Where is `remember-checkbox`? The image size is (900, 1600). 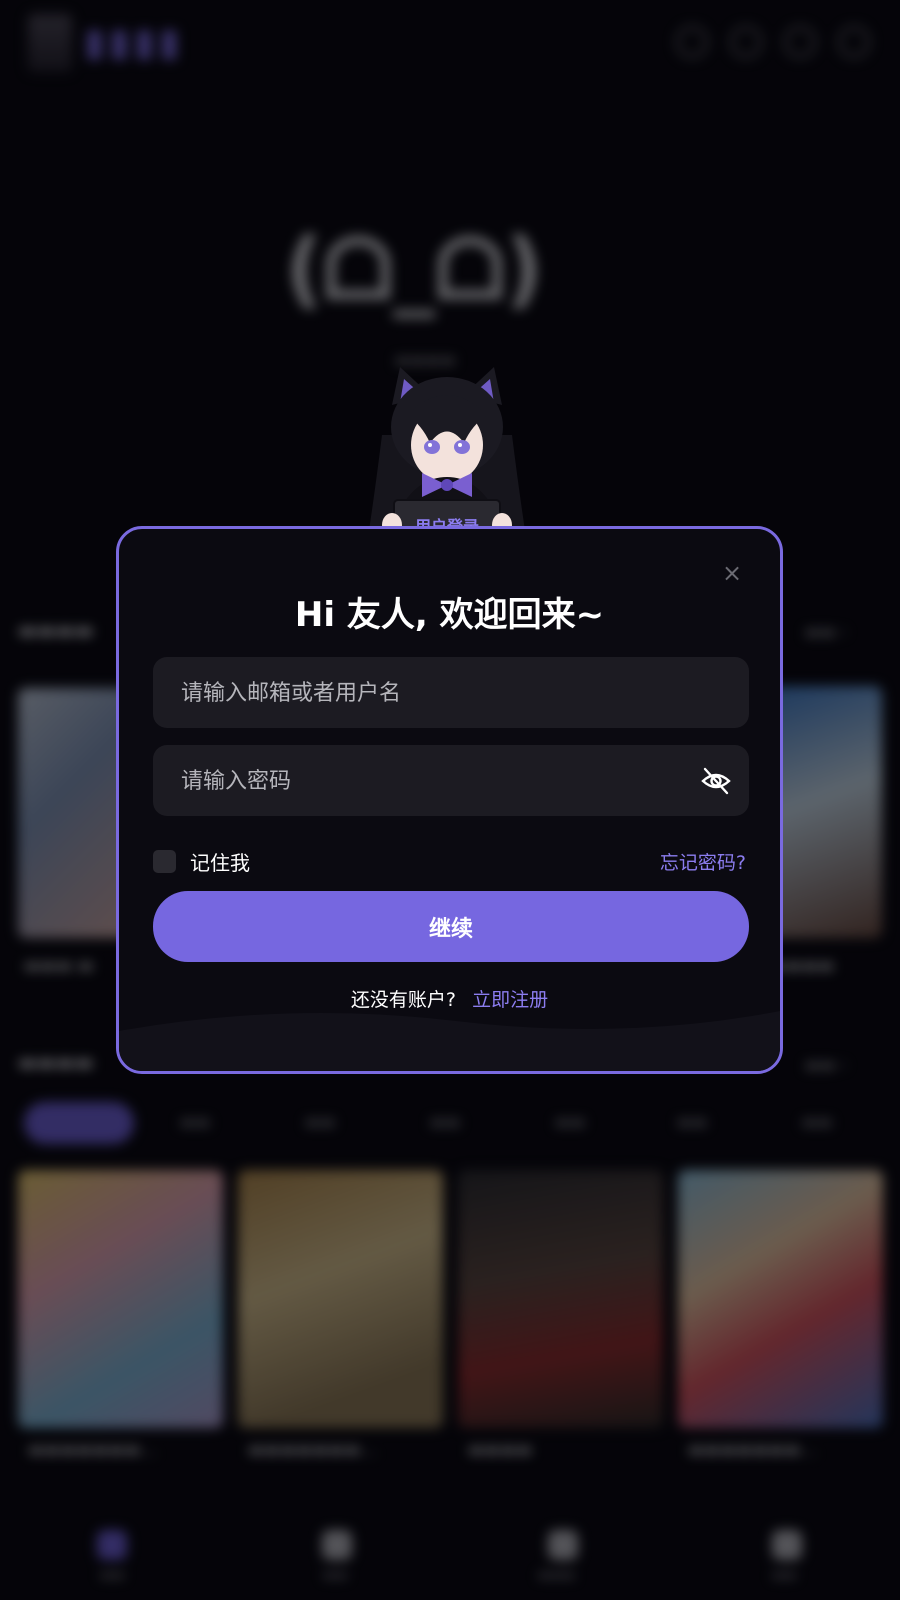
remember-checkbox is located at coordinates (164, 861).